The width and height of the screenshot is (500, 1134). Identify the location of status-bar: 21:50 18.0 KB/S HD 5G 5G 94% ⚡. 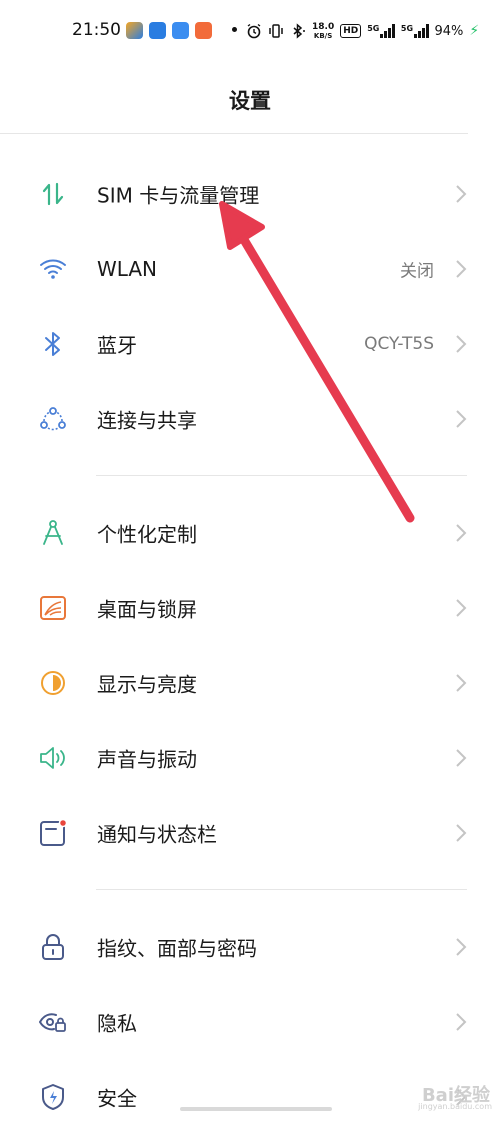
(250, 32).